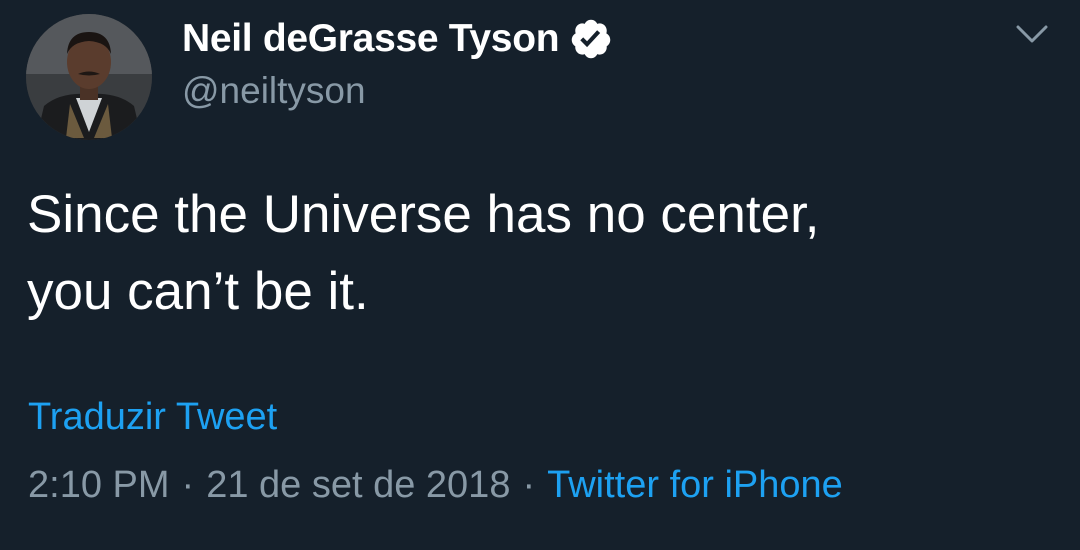  I want to click on author-handle: @neiltyson, so click(274, 91).